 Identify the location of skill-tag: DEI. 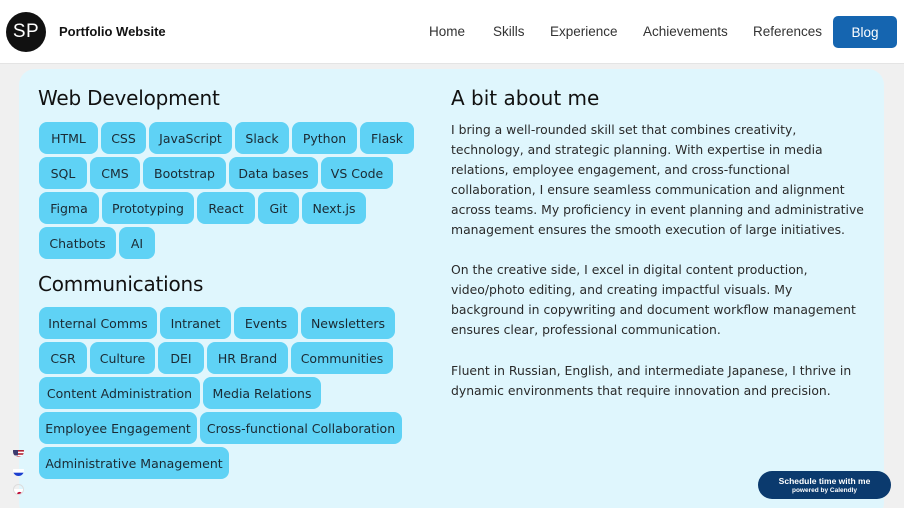
(181, 358).